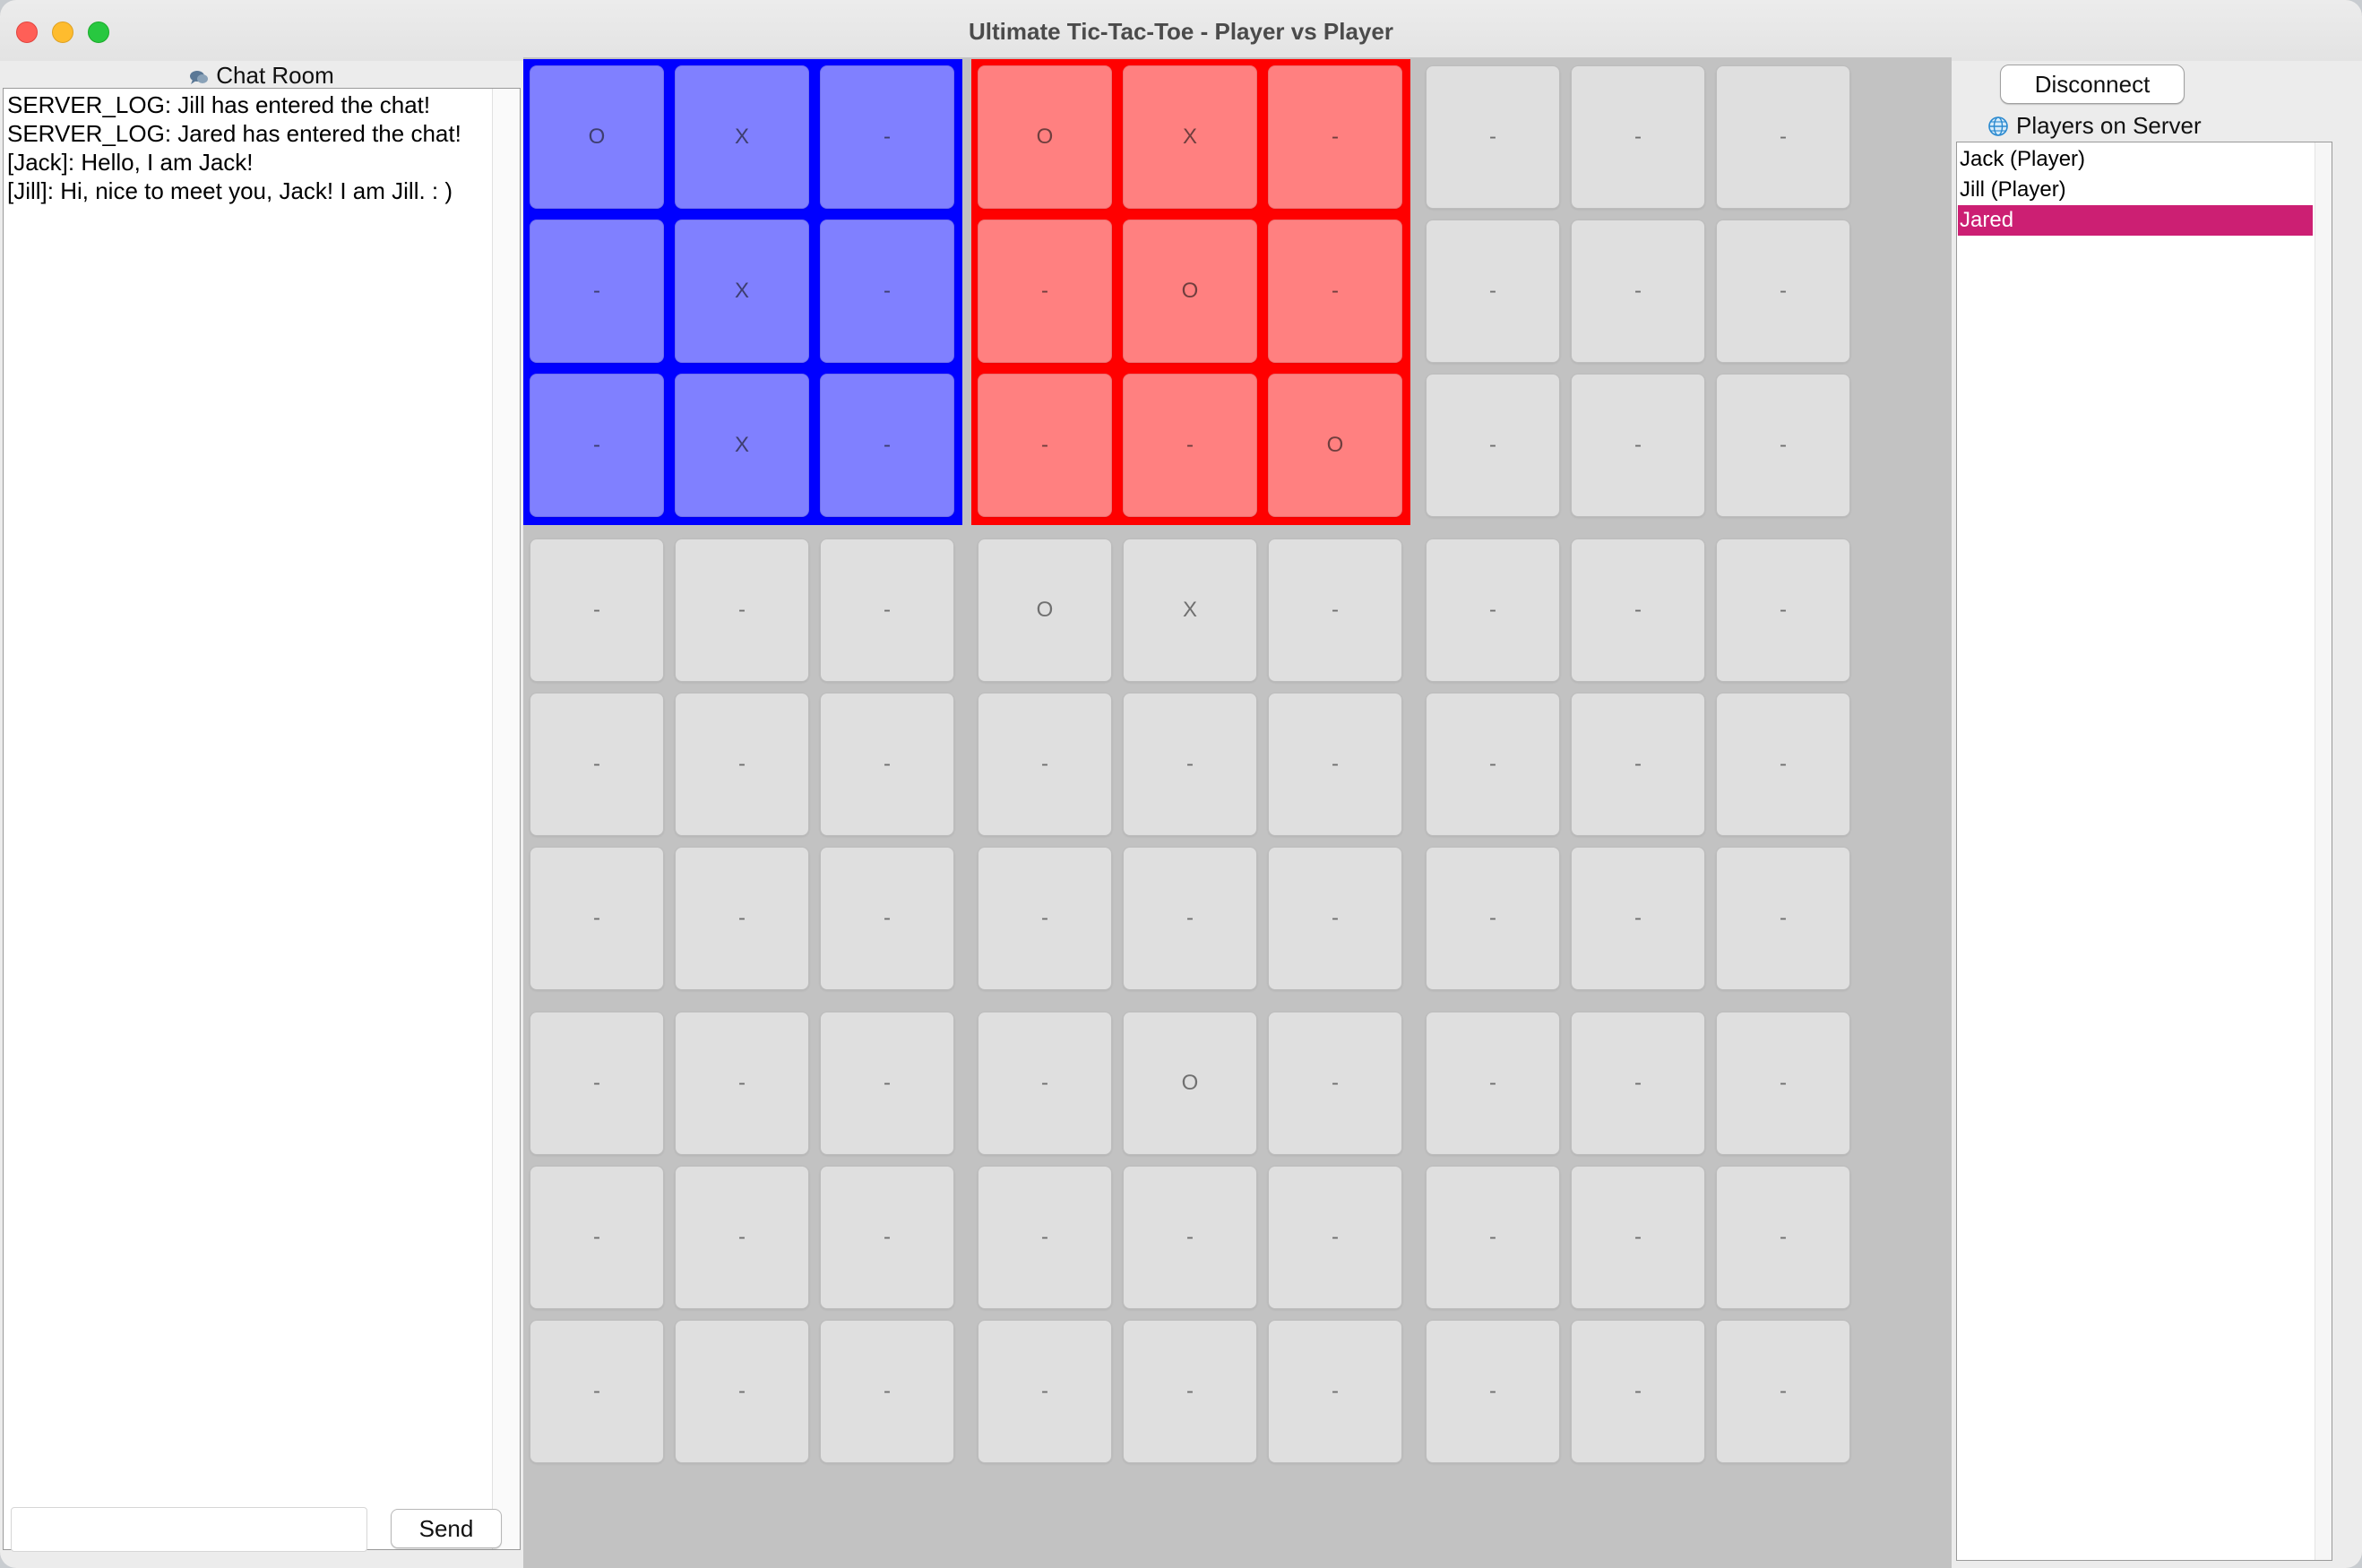 The width and height of the screenshot is (2362, 1568). What do you see at coordinates (2109, 125) in the screenshot?
I see `players-on-server-title: Players on Server` at bounding box center [2109, 125].